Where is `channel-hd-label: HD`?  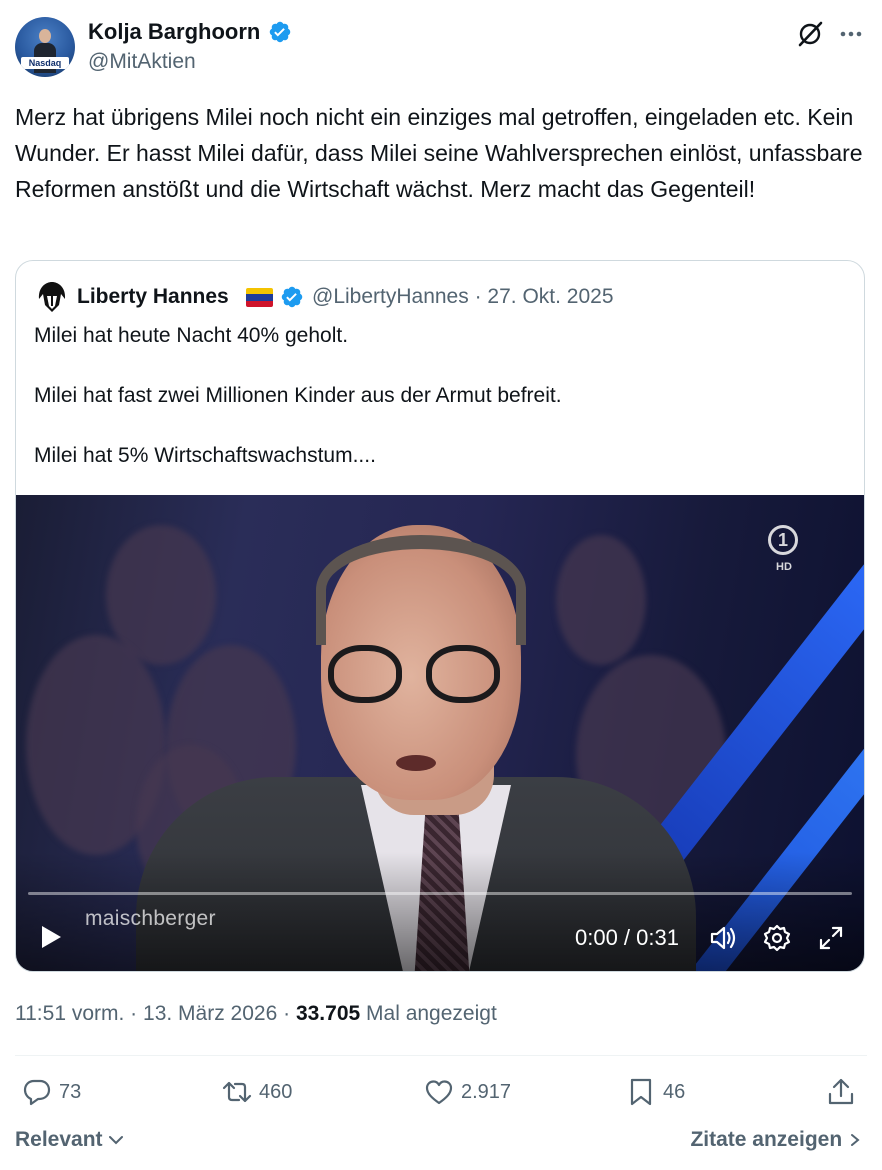
channel-hd-label: HD is located at coordinates (784, 567).